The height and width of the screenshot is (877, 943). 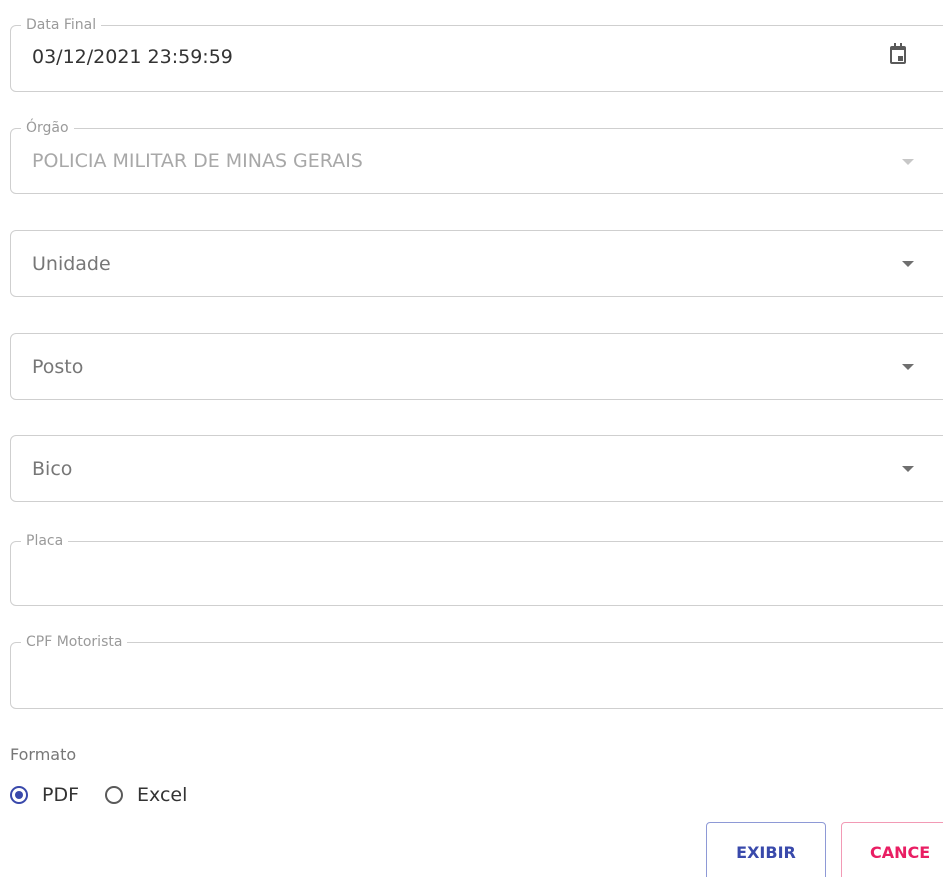 I want to click on data-final-value: 03/12/2021 23:59:59, so click(x=132, y=57).